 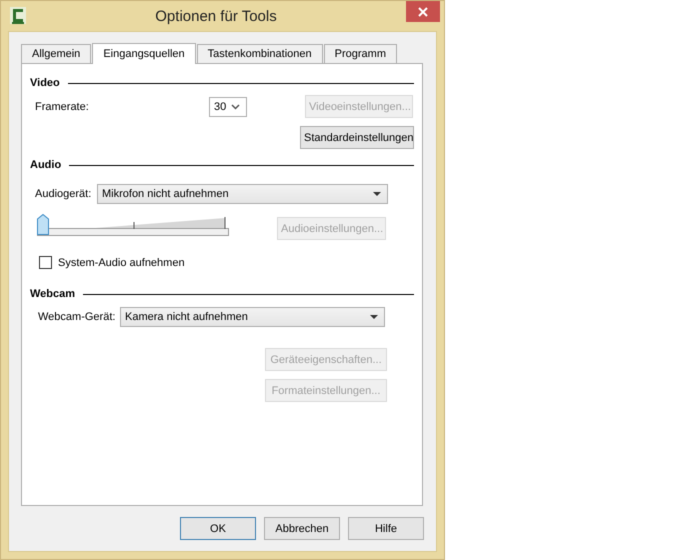 What do you see at coordinates (360, 53) in the screenshot?
I see `tab: Programm` at bounding box center [360, 53].